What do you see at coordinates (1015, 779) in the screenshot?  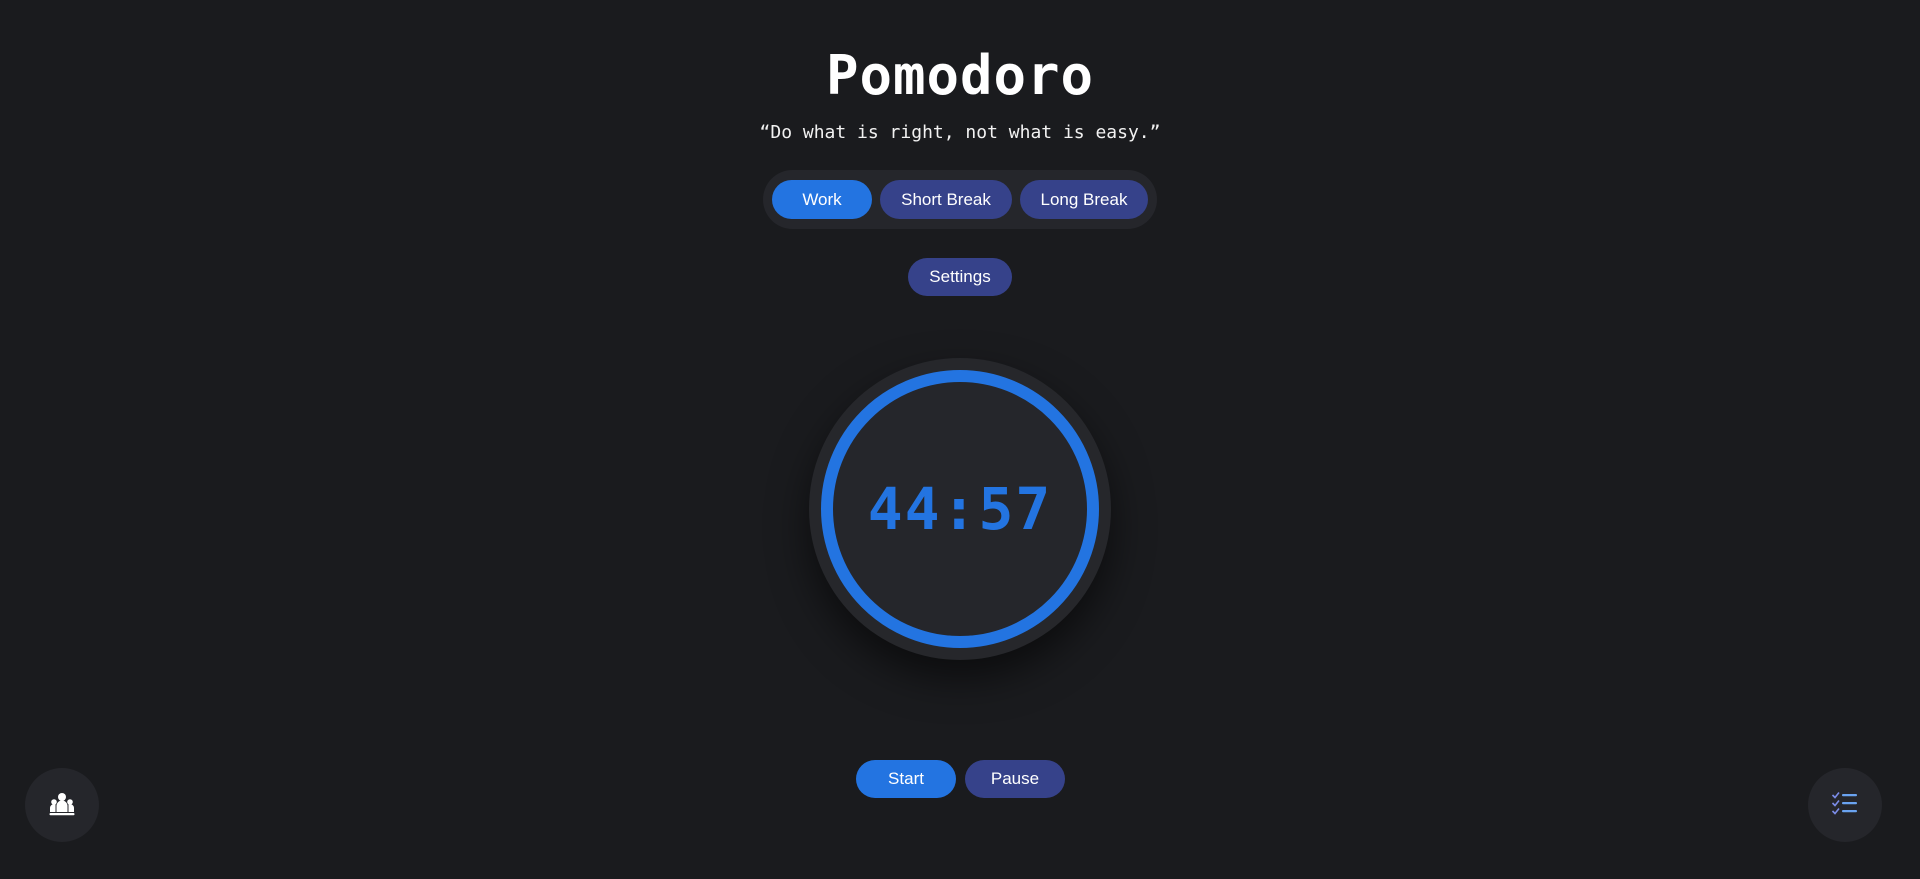 I see `pause-button: Pause` at bounding box center [1015, 779].